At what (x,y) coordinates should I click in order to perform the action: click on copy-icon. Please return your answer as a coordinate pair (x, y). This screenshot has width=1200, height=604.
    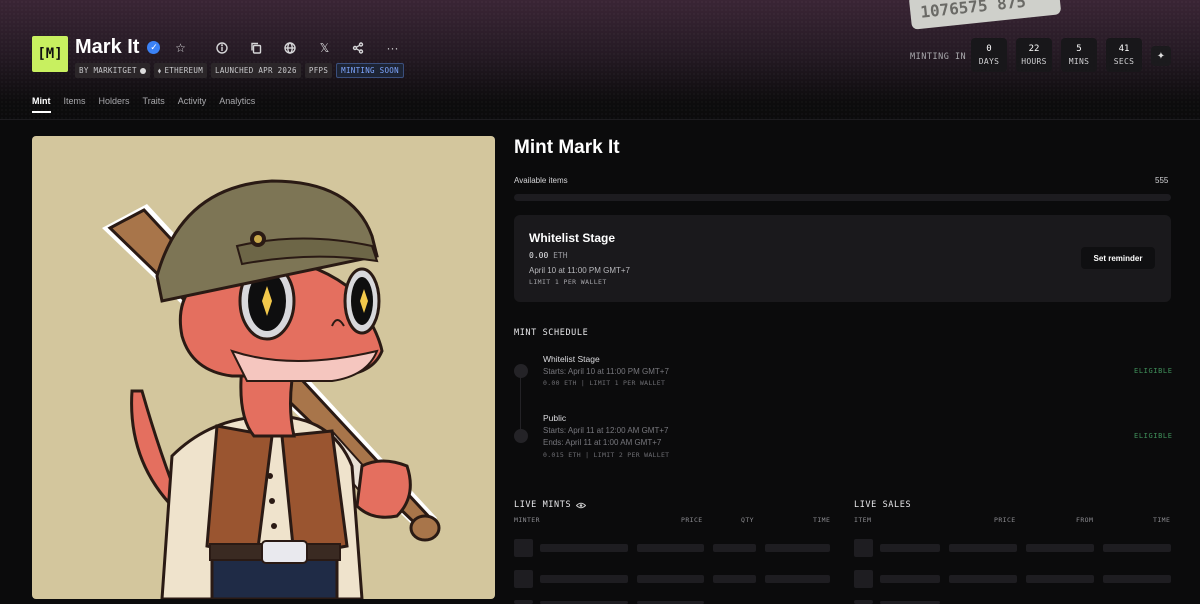
    Looking at the image, I should click on (256, 48).